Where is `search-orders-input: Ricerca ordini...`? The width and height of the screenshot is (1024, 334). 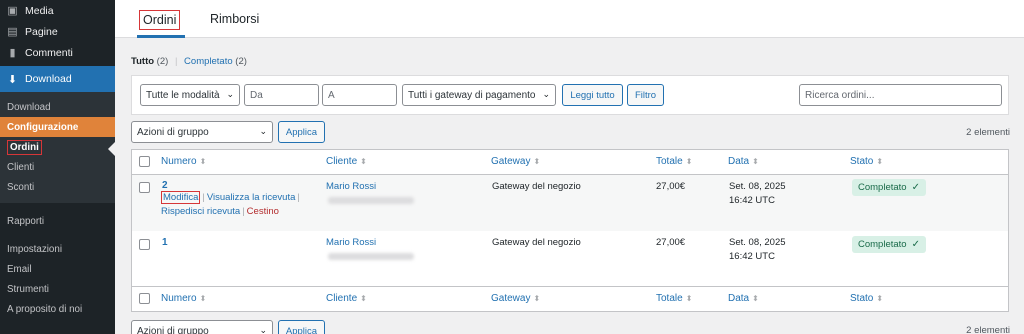 search-orders-input: Ricerca ordini... is located at coordinates (900, 95).